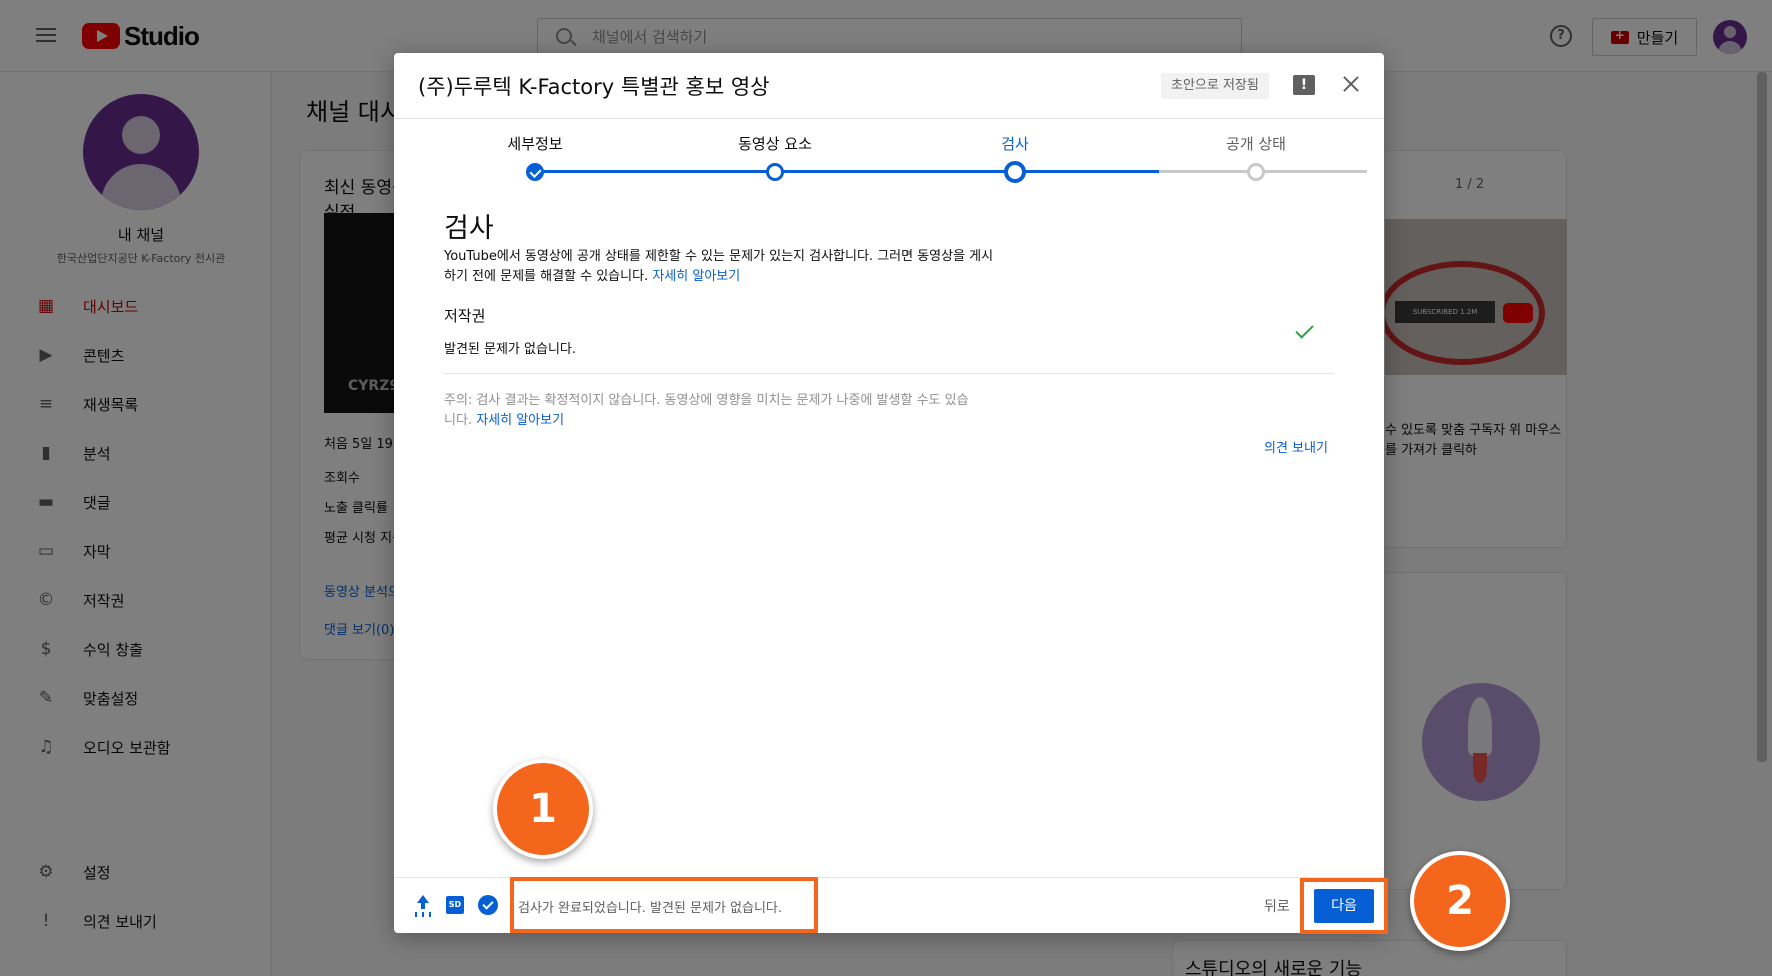 The height and width of the screenshot is (976, 1772). What do you see at coordinates (594, 87) in the screenshot?
I see `dialog-title: (주)두루텍 K-Factory 특별관 홍보 영상` at bounding box center [594, 87].